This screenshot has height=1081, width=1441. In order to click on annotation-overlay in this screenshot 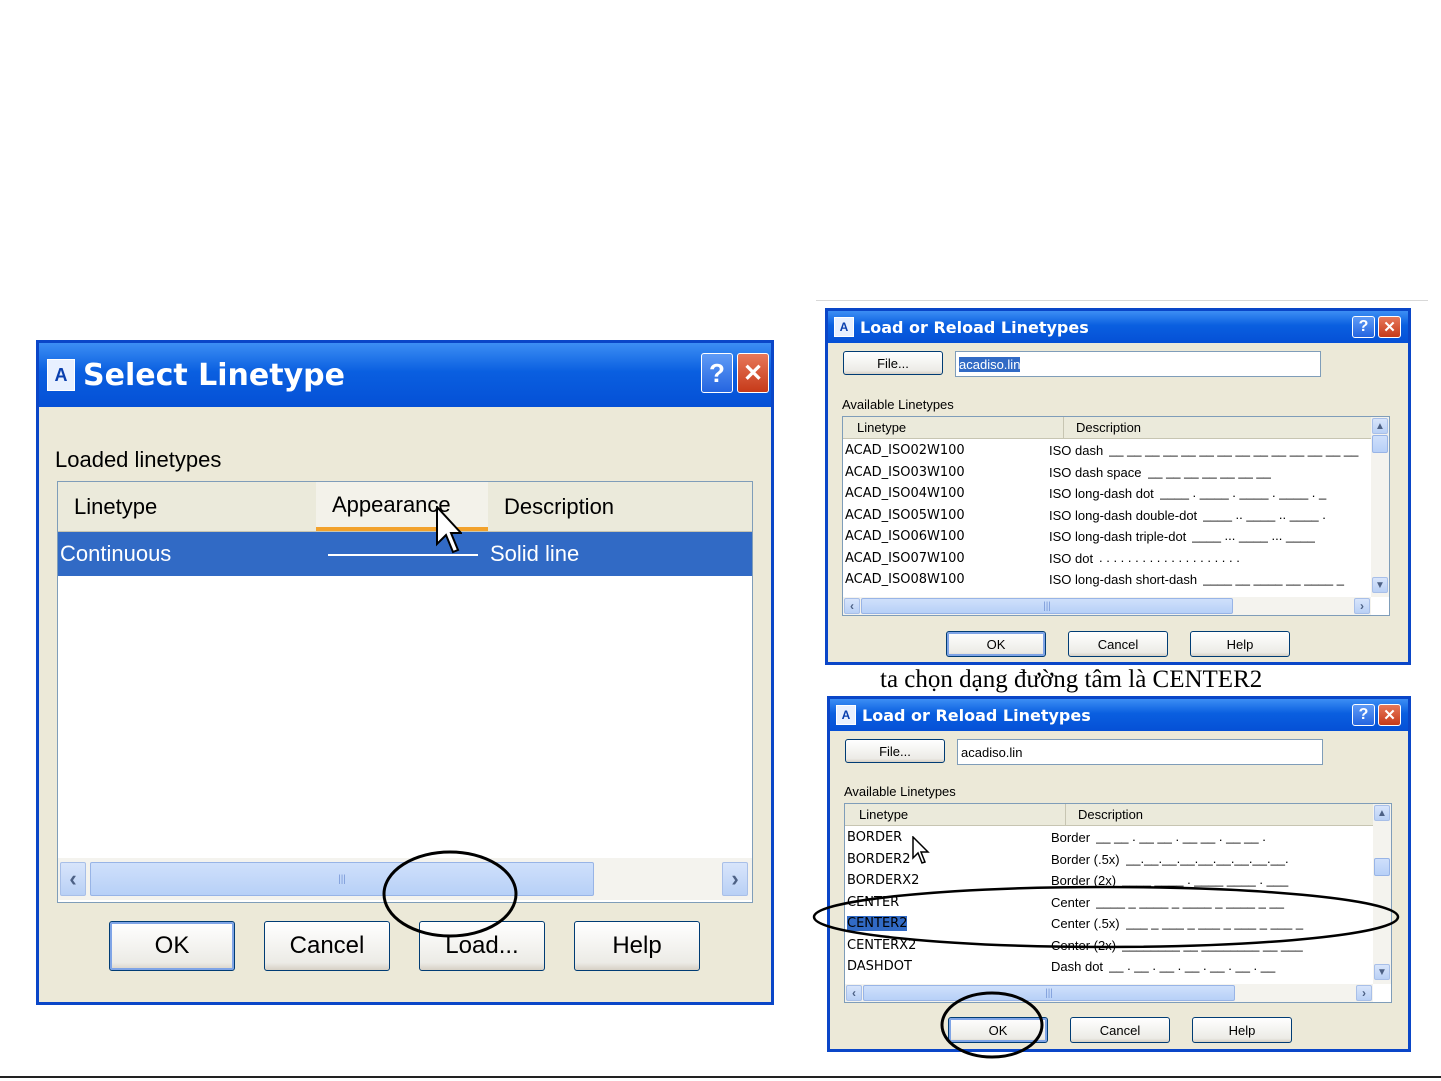, I will do `click(891, 954)`.